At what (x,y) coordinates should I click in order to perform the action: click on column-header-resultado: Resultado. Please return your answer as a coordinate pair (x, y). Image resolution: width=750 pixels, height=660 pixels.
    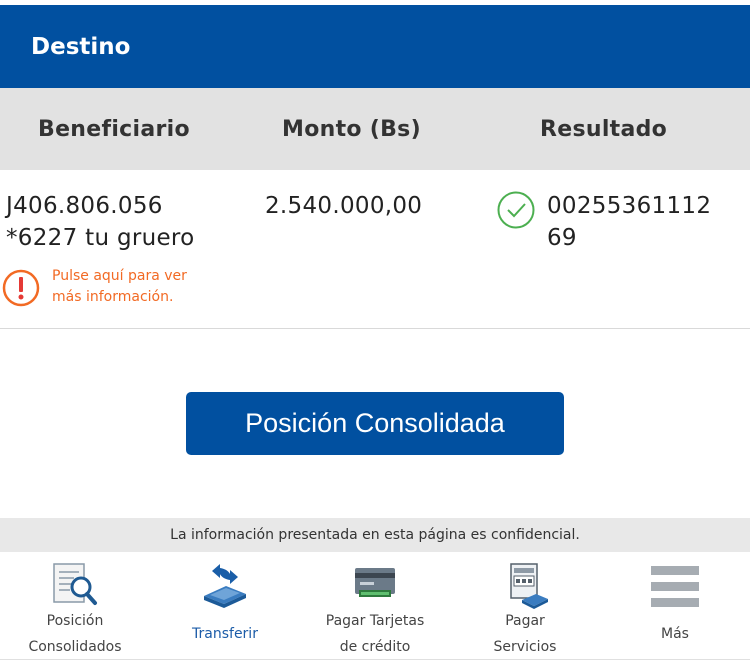
    Looking at the image, I should click on (604, 129).